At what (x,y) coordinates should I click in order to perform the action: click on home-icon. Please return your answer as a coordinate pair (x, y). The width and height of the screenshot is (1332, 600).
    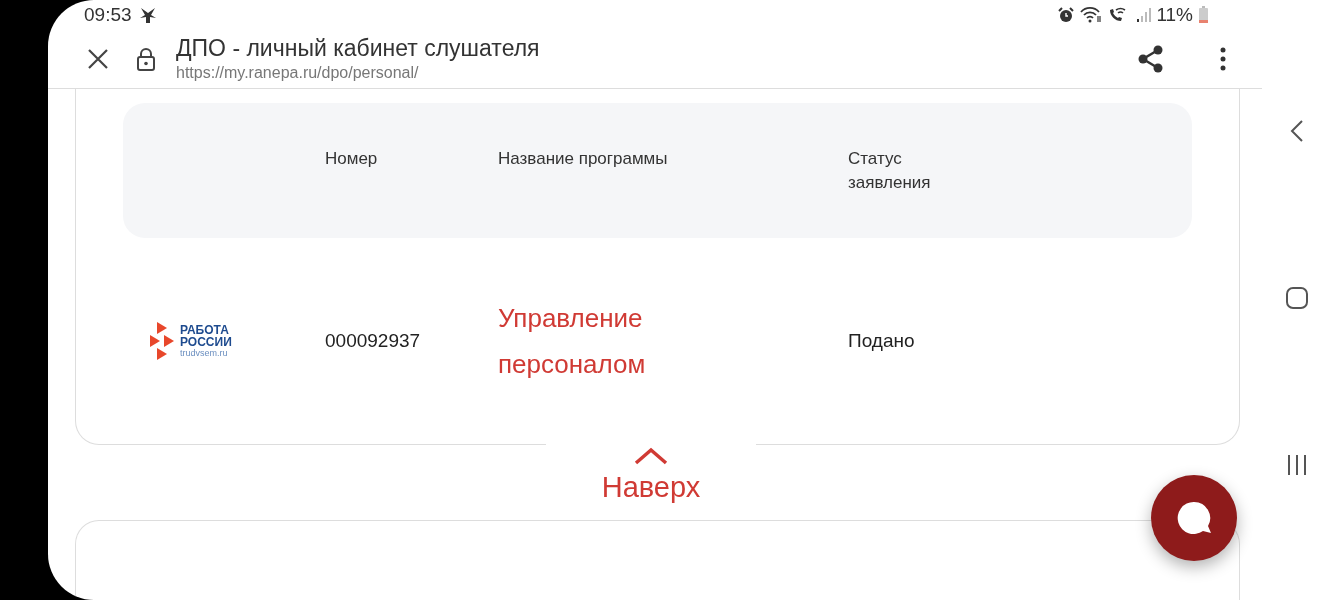
    Looking at the image, I should click on (1297, 298).